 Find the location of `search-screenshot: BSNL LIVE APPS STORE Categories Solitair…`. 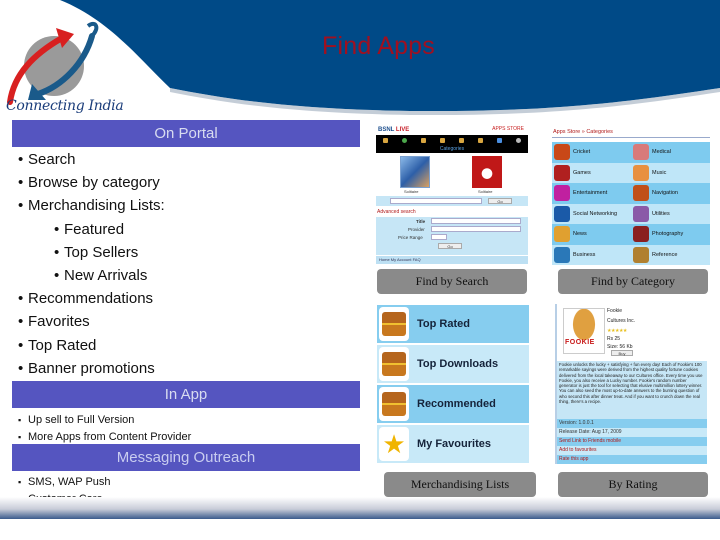

search-screenshot: BSNL LIVE APPS STORE Categories Solitair… is located at coordinates (452, 195).